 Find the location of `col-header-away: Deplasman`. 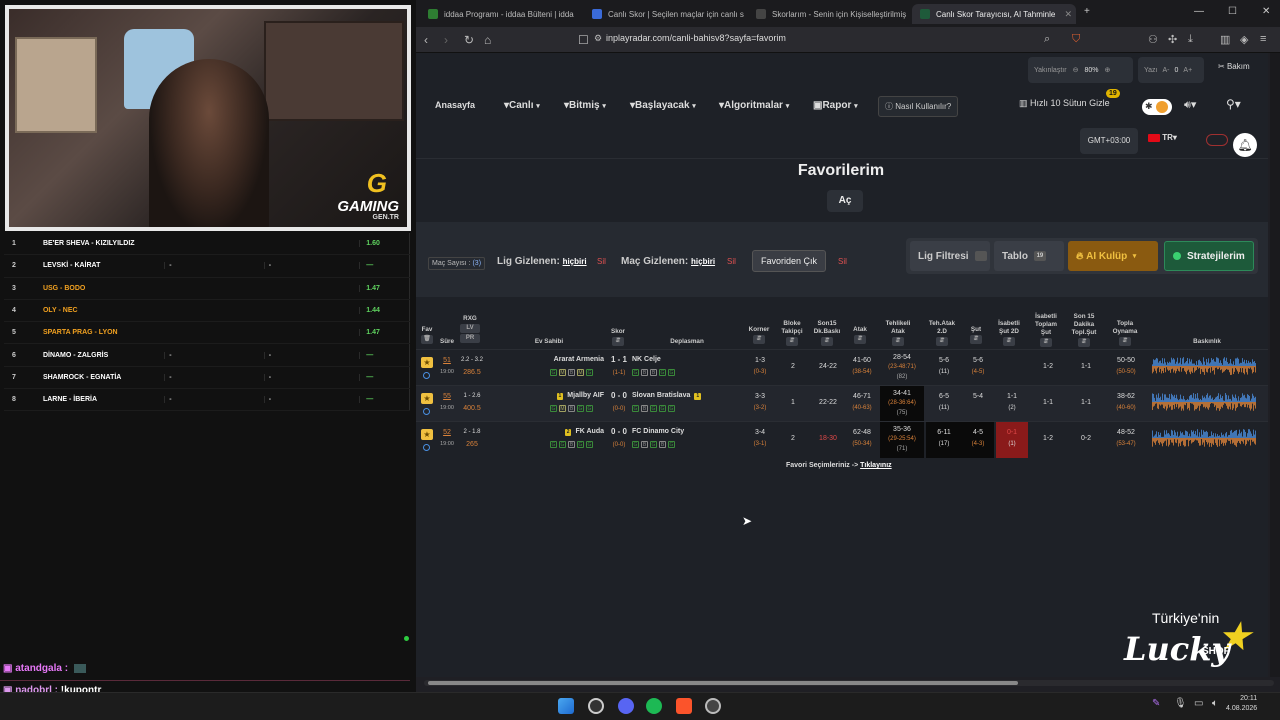

col-header-away: Deplasman is located at coordinates (687, 342).